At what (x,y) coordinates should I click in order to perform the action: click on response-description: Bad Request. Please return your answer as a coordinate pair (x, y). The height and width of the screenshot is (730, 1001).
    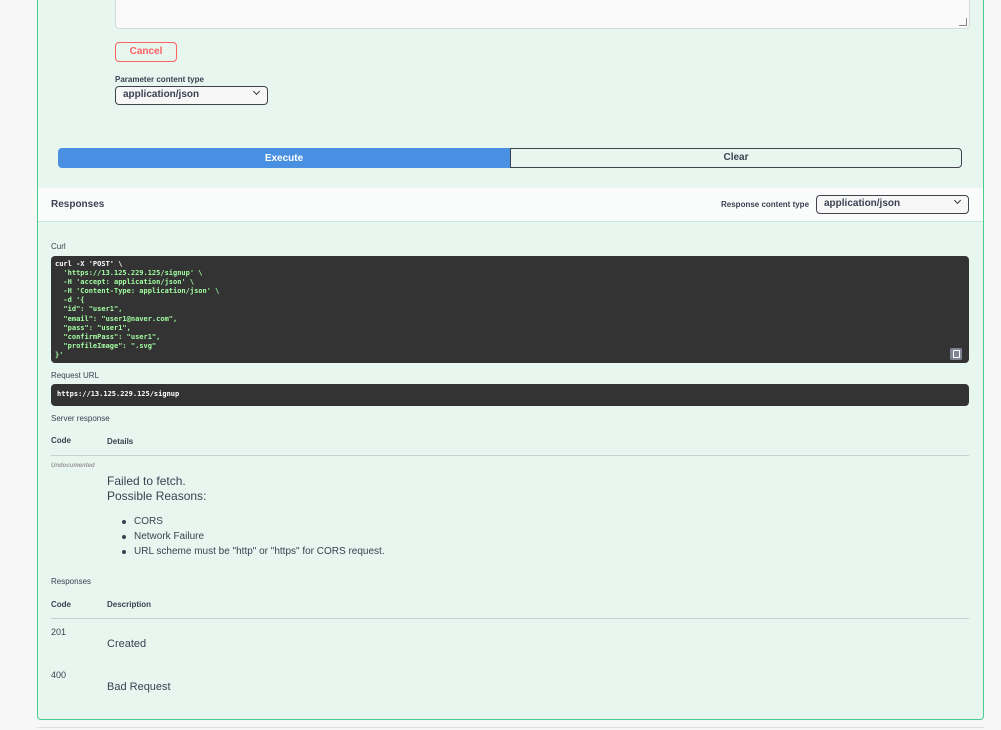
    Looking at the image, I should click on (139, 687).